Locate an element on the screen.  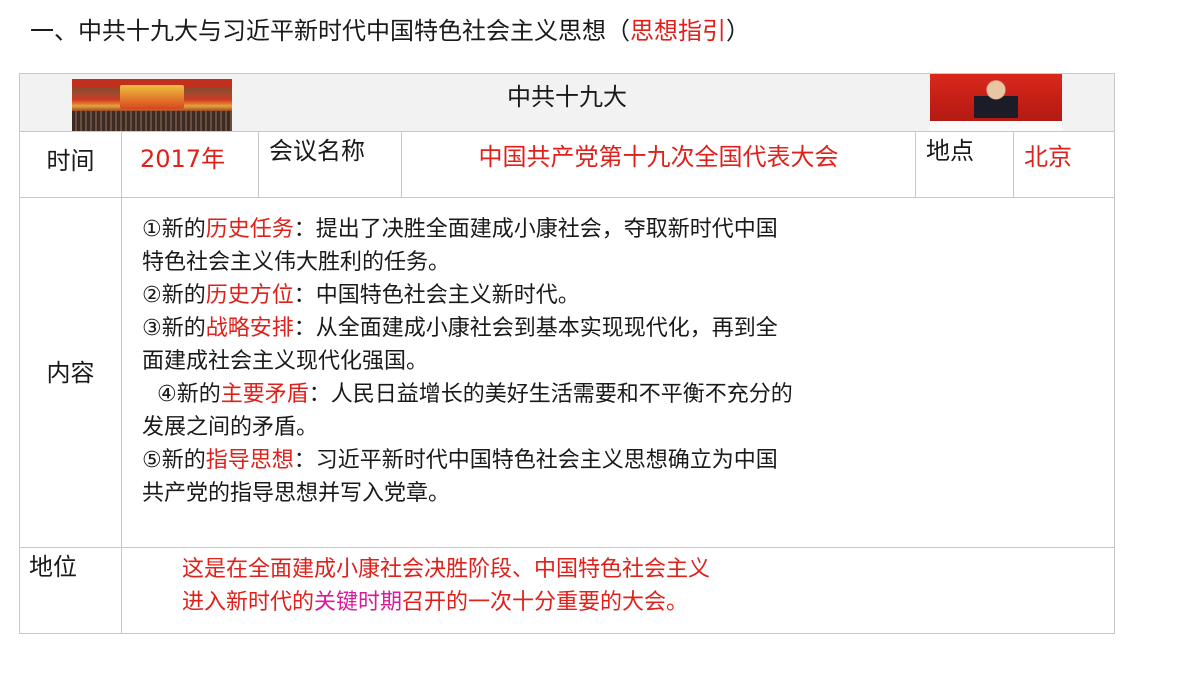
title-suffix: ） is located at coordinates (738, 31).